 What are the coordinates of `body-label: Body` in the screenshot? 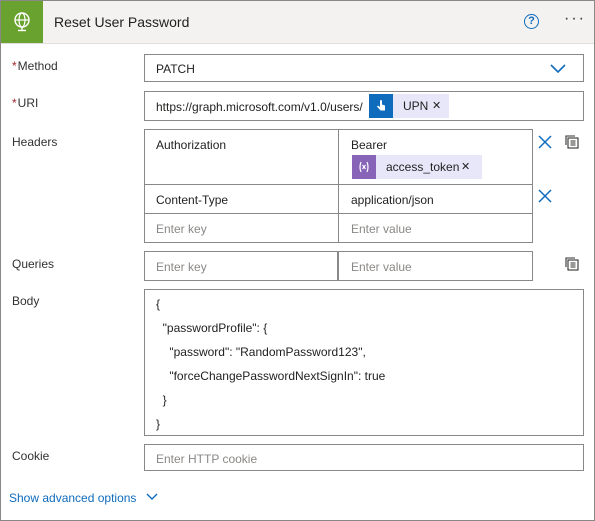 It's located at (26, 301).